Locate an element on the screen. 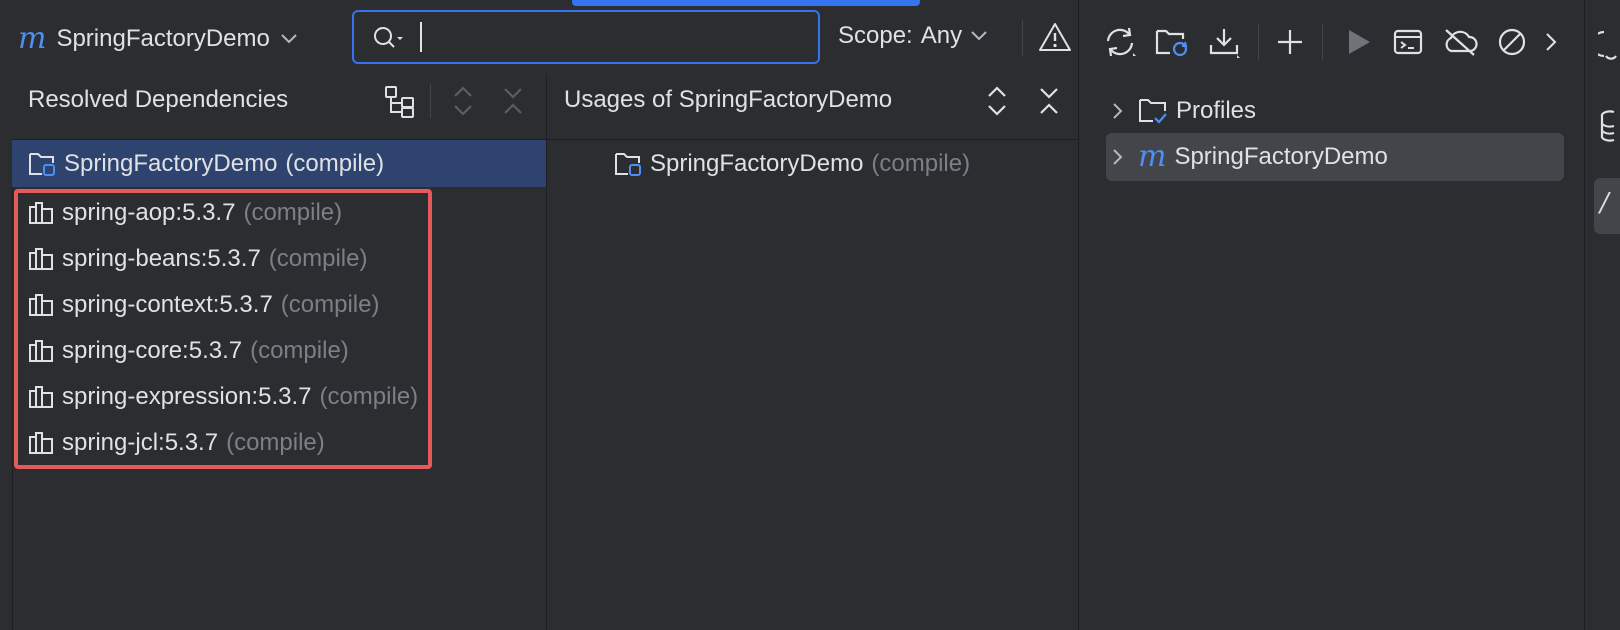 The width and height of the screenshot is (1620, 630). notifications-icon is located at coordinates (1609, 43).